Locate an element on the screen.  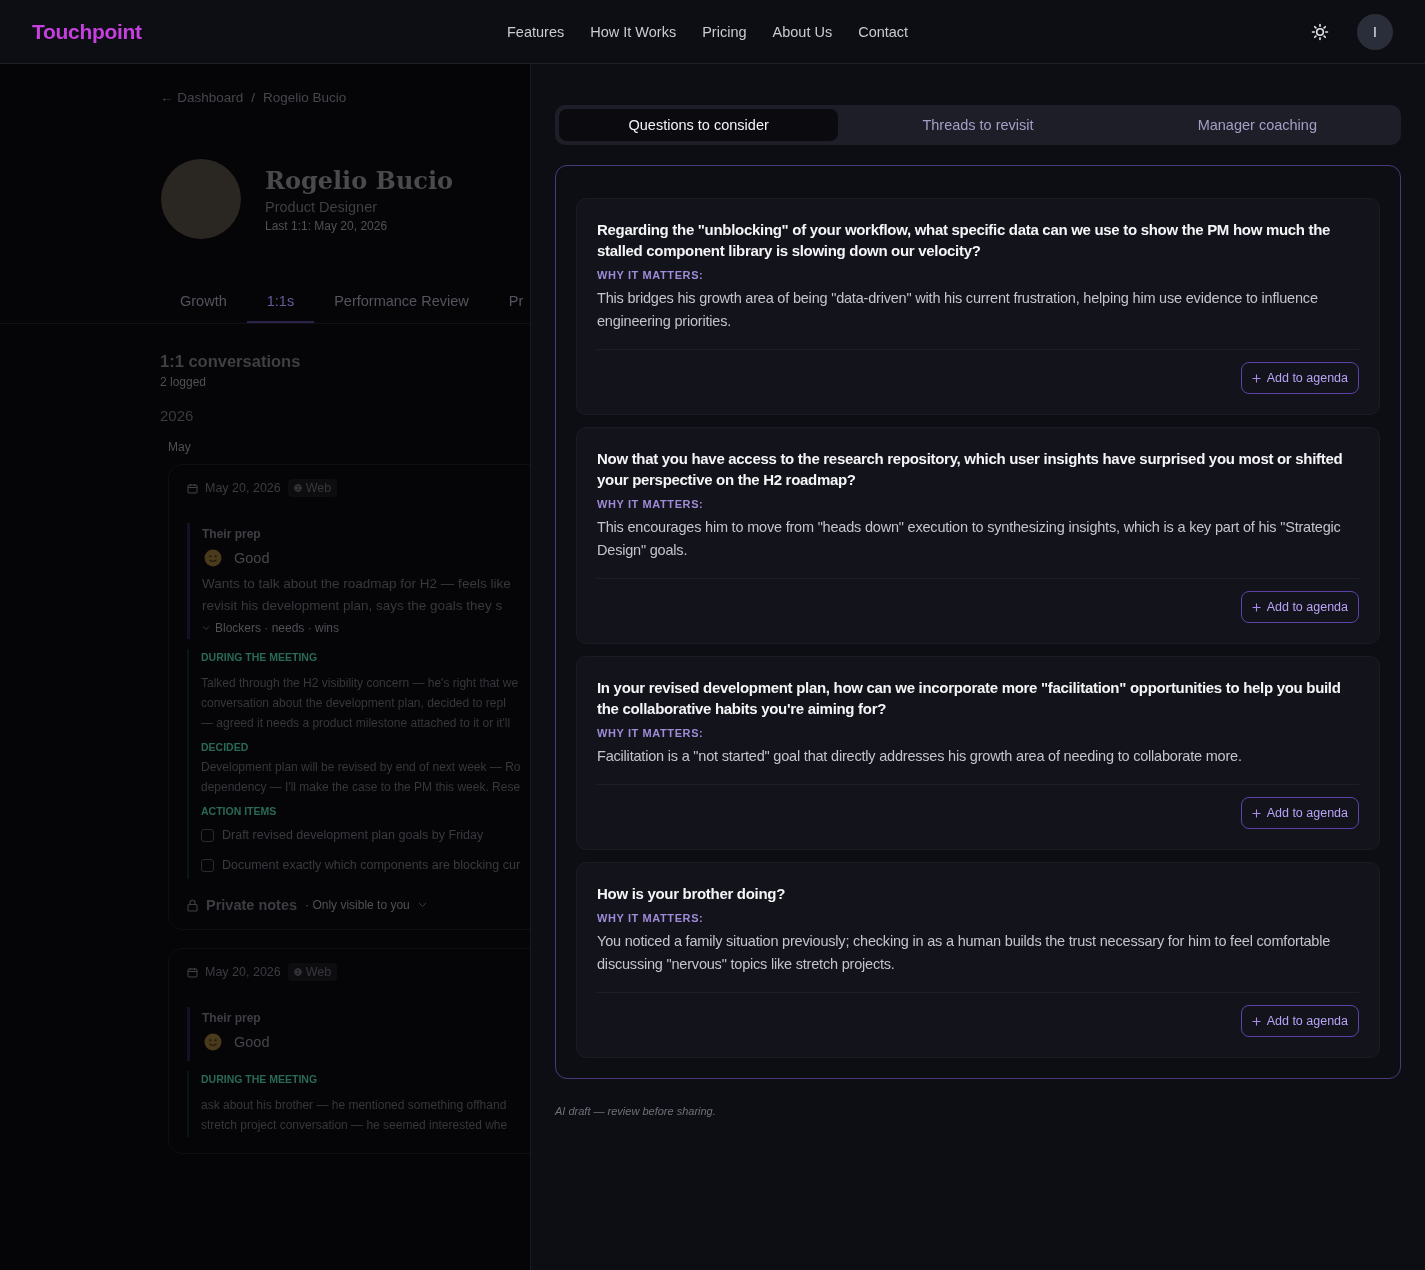
private-notes-title: Private notes is located at coordinates (252, 905).